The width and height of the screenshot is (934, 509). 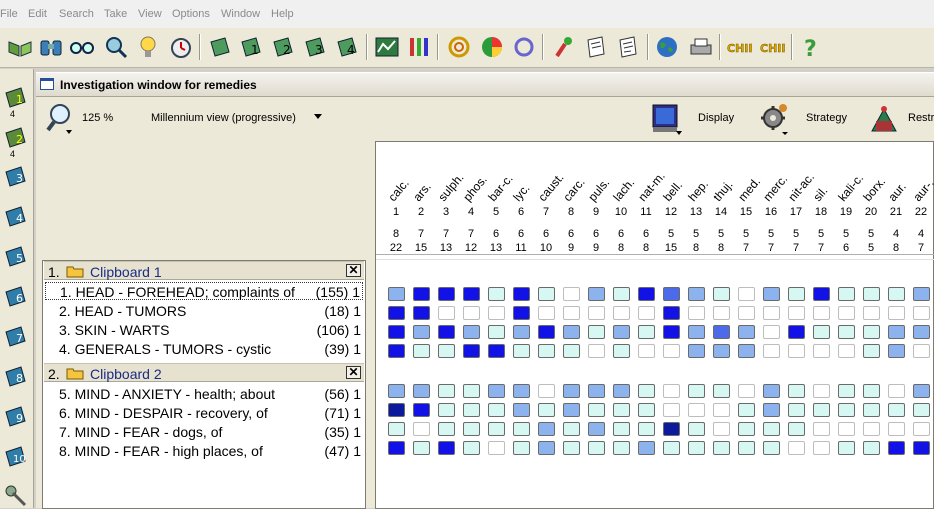 What do you see at coordinates (550, 187) in the screenshot?
I see `remedy-name: caust.` at bounding box center [550, 187].